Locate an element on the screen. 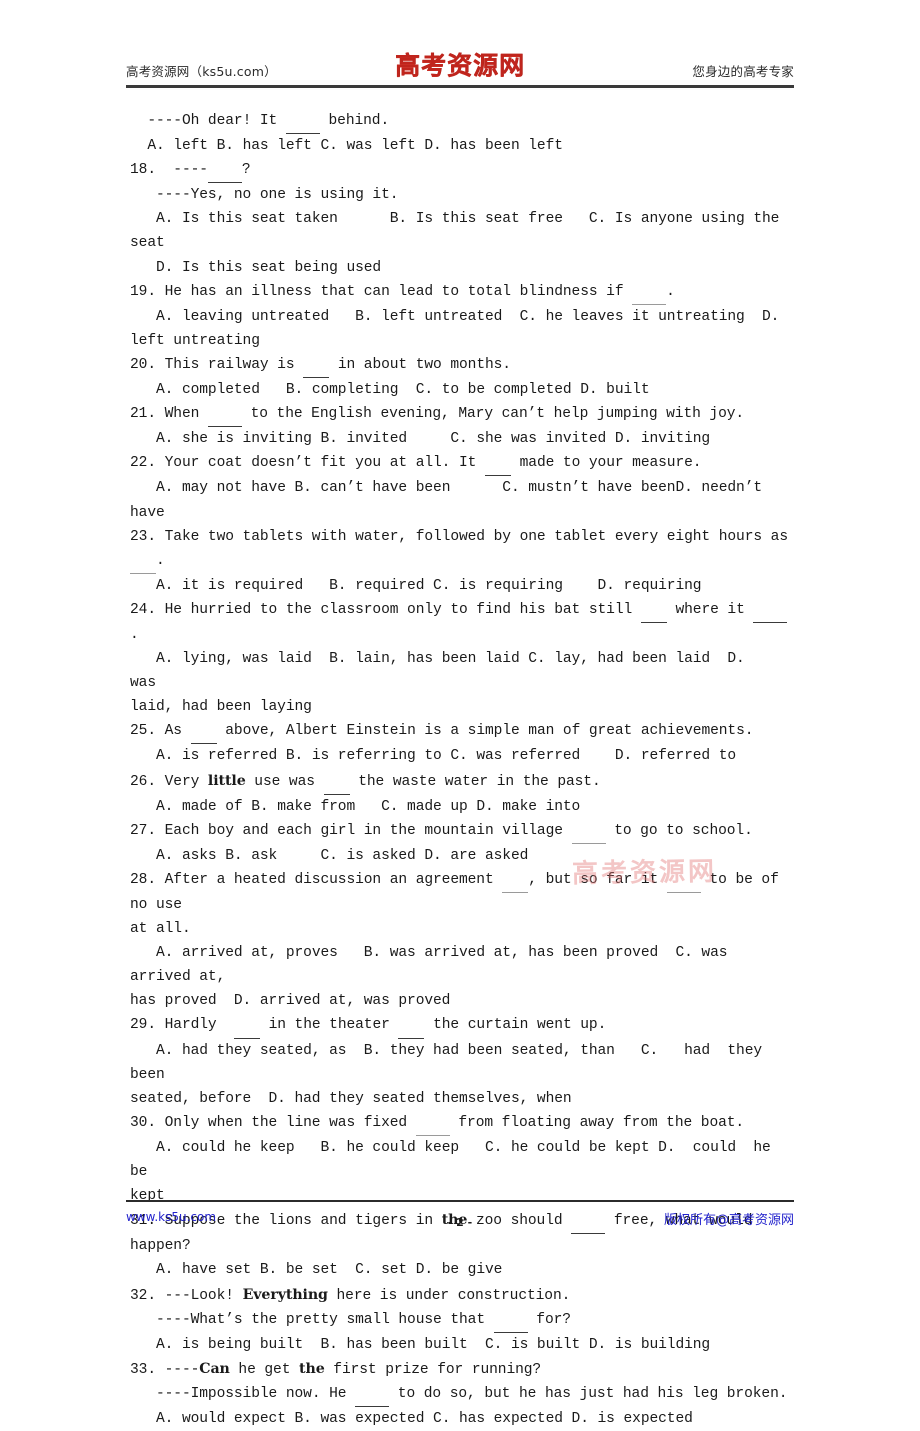 This screenshot has height=1431, width=920. text-run: behind. is located at coordinates (354, 121).